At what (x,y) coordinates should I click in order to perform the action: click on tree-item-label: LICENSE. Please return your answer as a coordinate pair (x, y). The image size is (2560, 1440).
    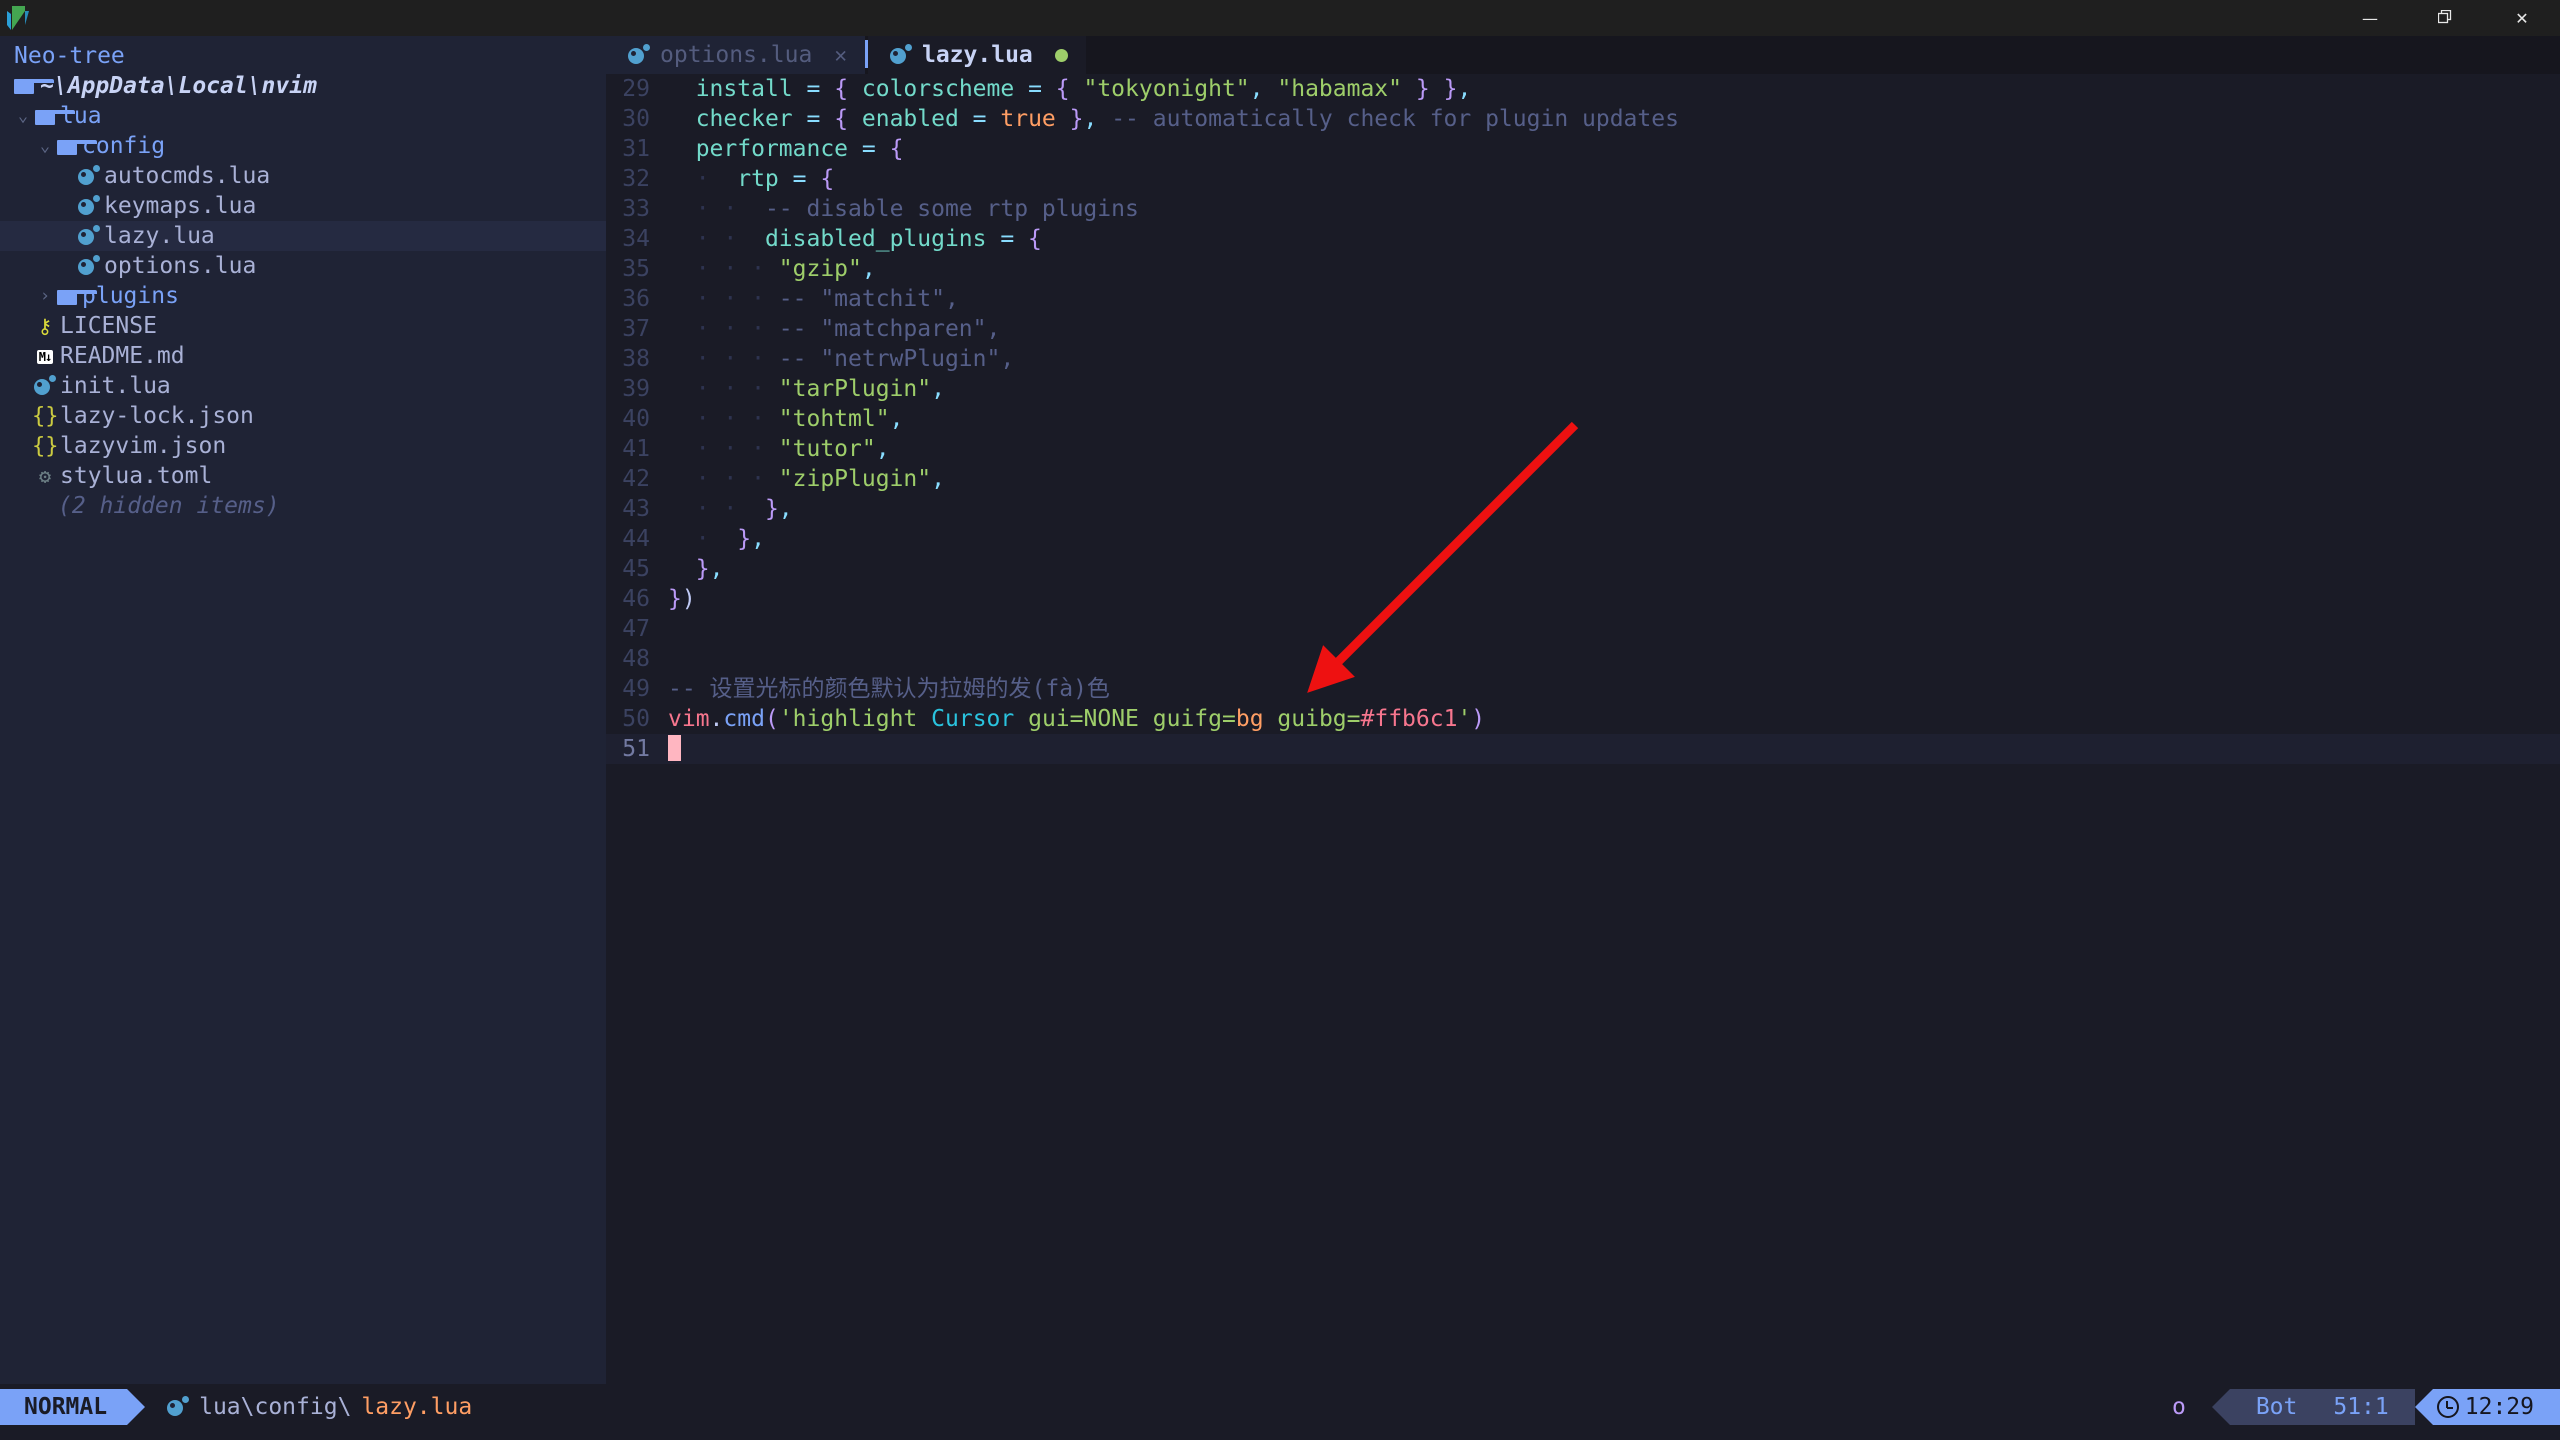
    Looking at the image, I should click on (108, 326).